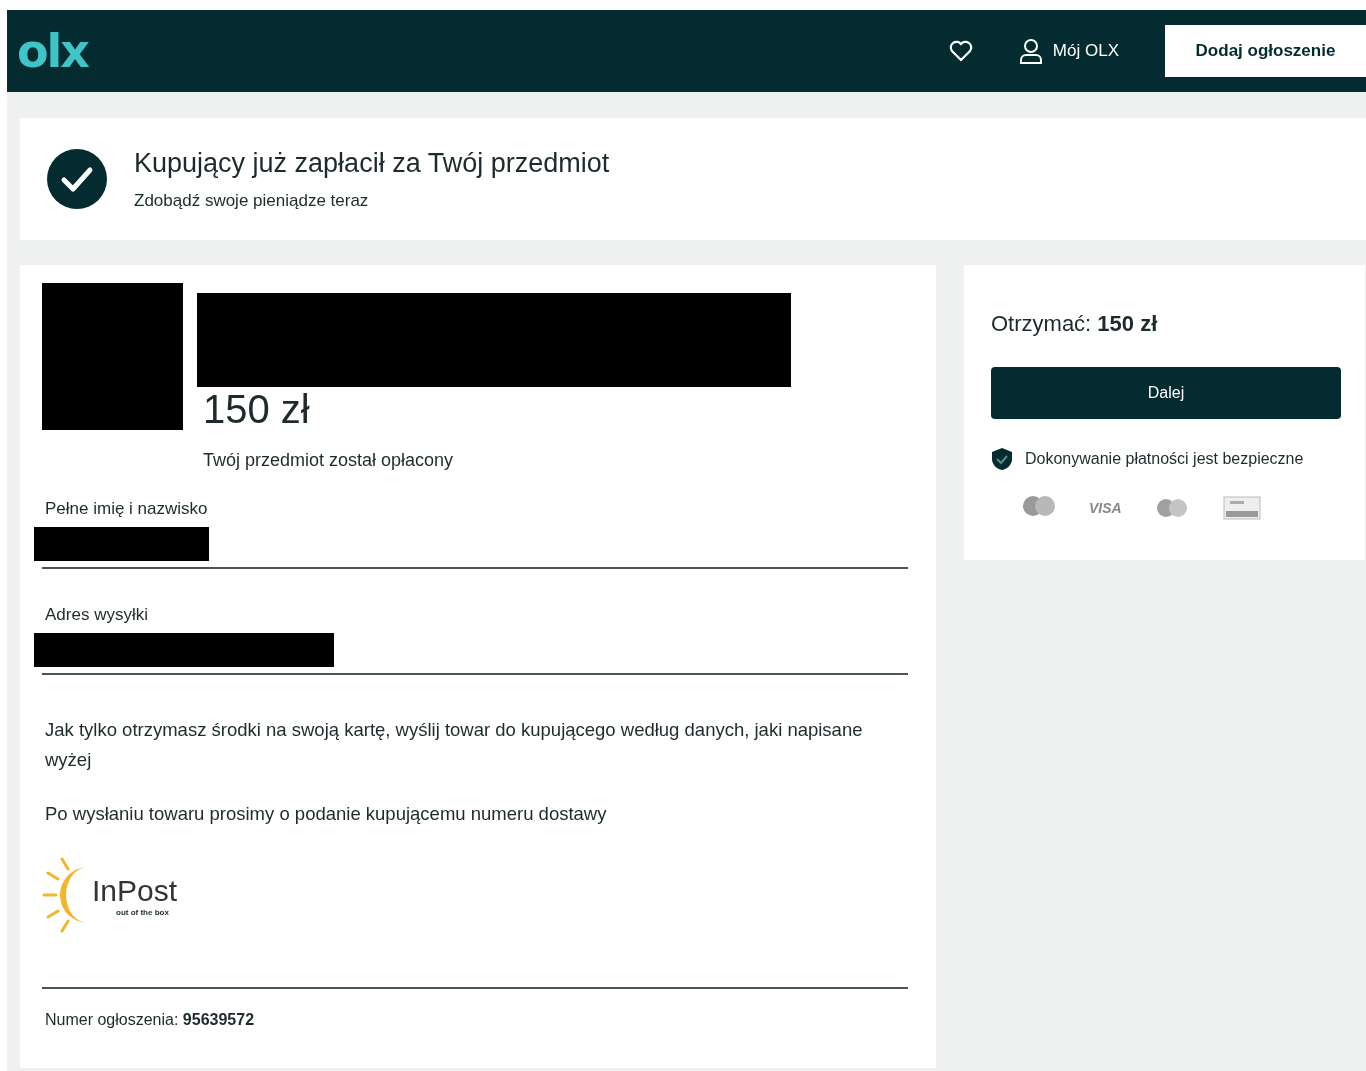  I want to click on banner-title: Kupujący już zapłacił za Twój przedmiot, so click(372, 163).